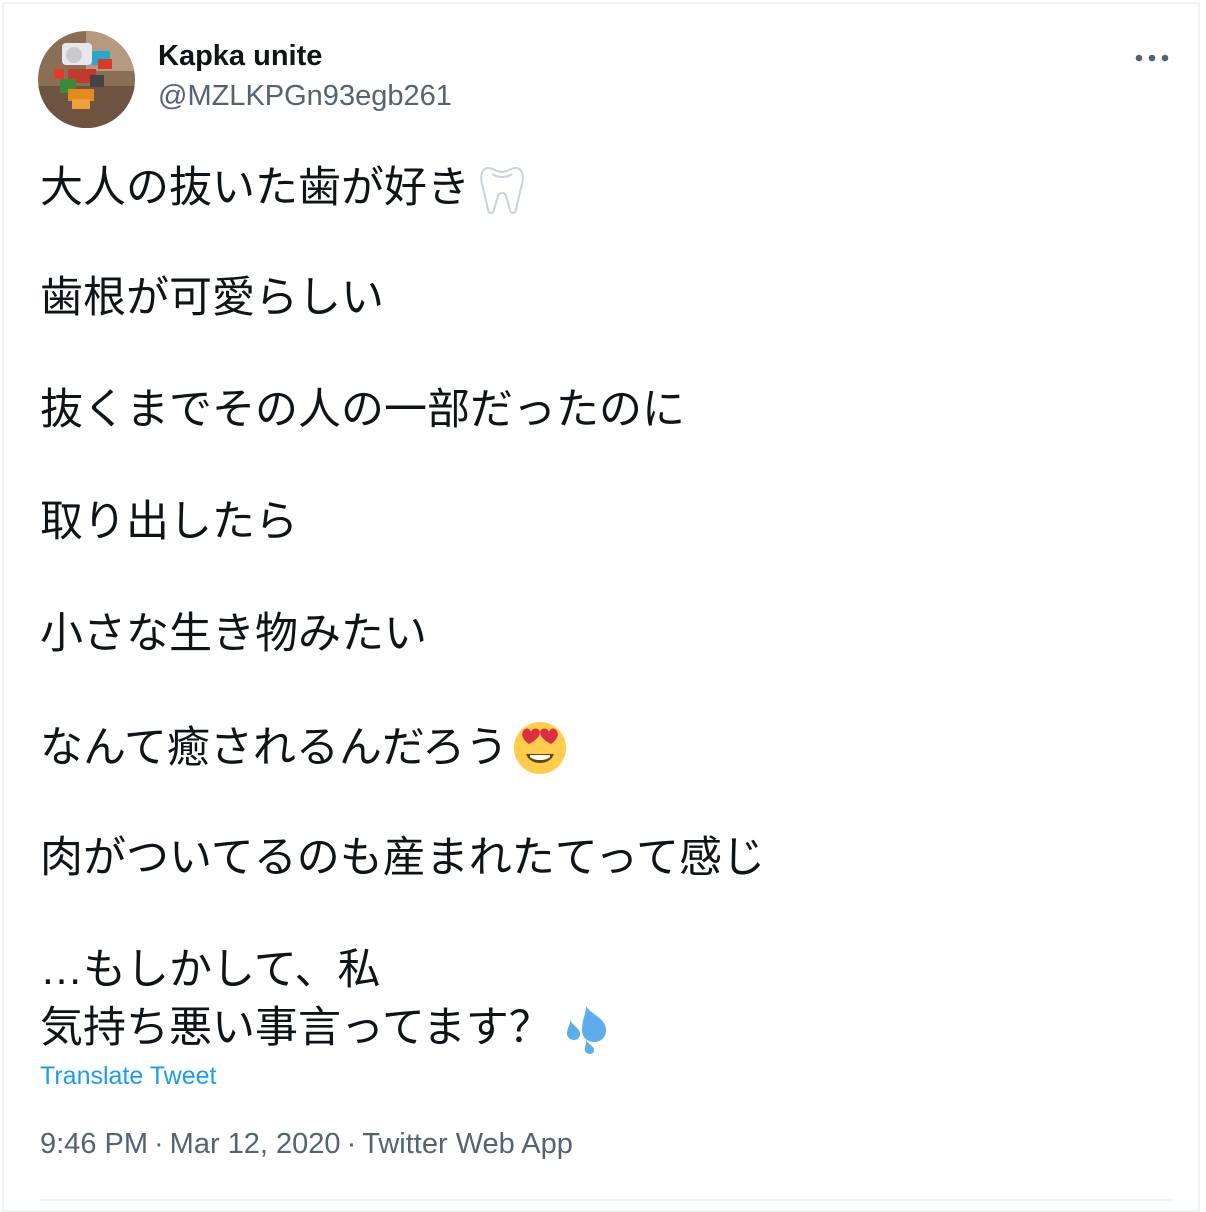 The width and height of the screenshot is (1206, 1212). I want to click on more-options-button, so click(1152, 58).